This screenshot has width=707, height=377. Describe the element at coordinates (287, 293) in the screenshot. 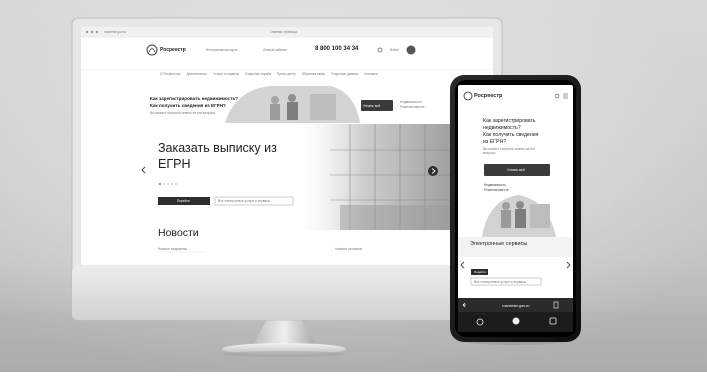

I see `monitor-chin` at that location.